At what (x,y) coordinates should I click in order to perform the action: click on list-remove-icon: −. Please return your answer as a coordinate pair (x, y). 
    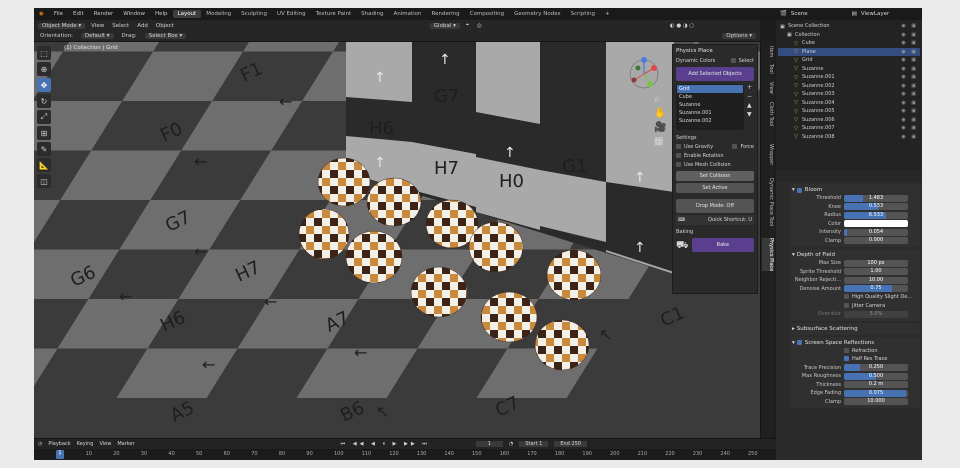
    Looking at the image, I should click on (749, 96).